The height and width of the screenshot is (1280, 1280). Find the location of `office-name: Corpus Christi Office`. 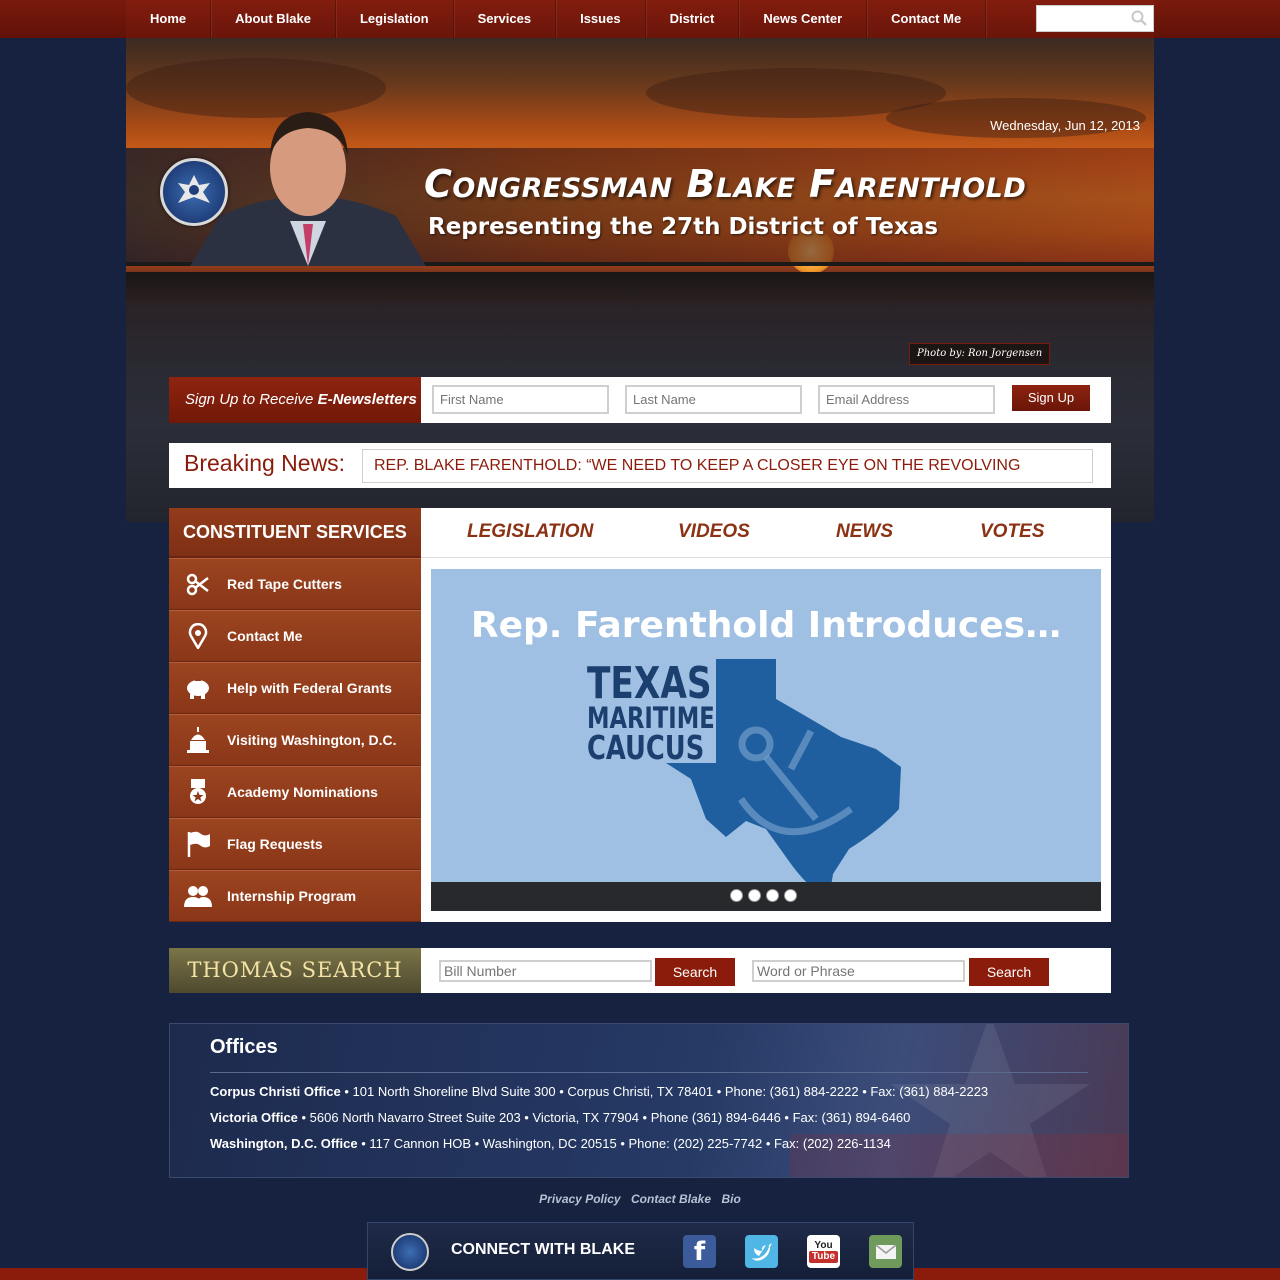

office-name: Corpus Christi Office is located at coordinates (275, 1091).